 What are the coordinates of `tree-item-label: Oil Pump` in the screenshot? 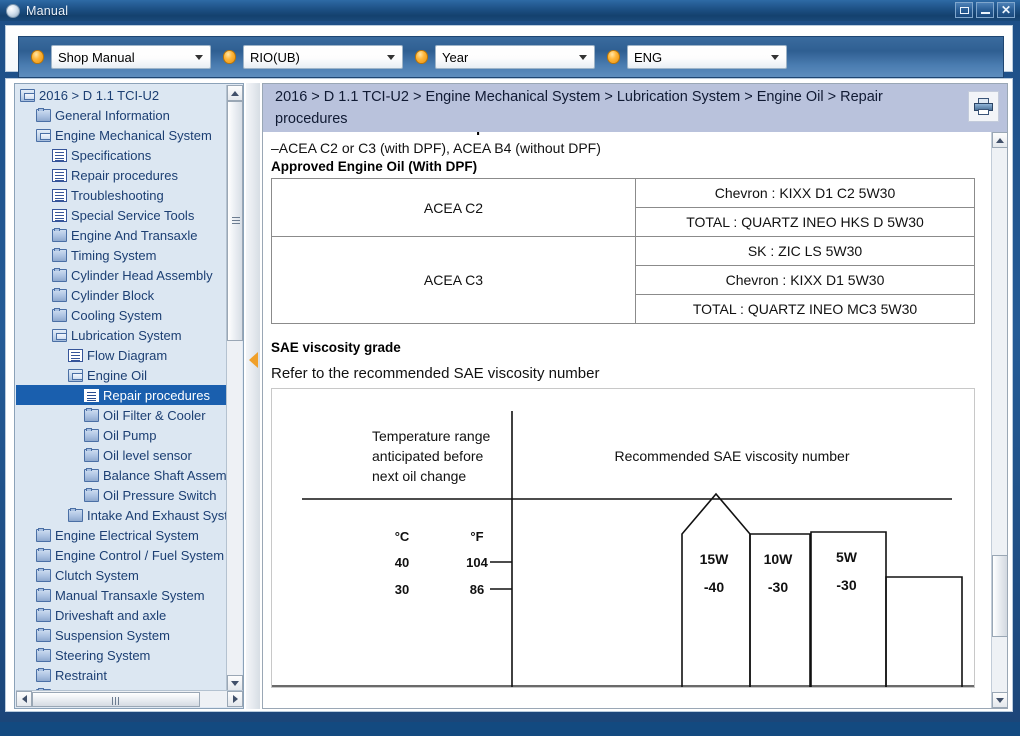 It's located at (130, 435).